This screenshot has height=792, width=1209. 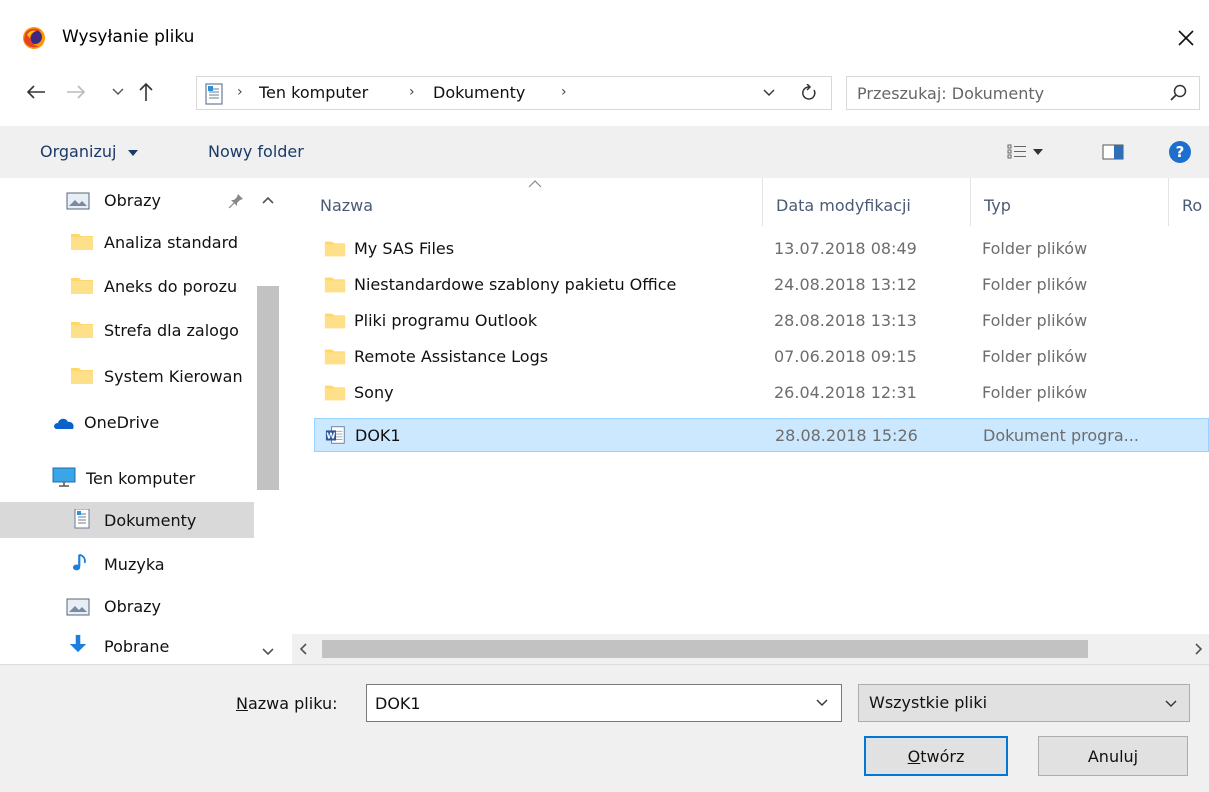 I want to click on nav-item-obrazy-quick: Obrazy, so click(x=127, y=200).